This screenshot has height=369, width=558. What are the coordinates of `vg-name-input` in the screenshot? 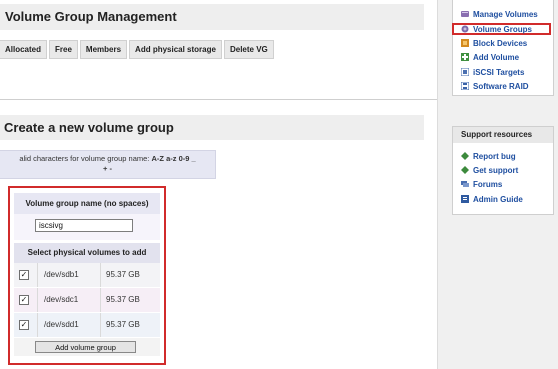 It's located at (84, 225).